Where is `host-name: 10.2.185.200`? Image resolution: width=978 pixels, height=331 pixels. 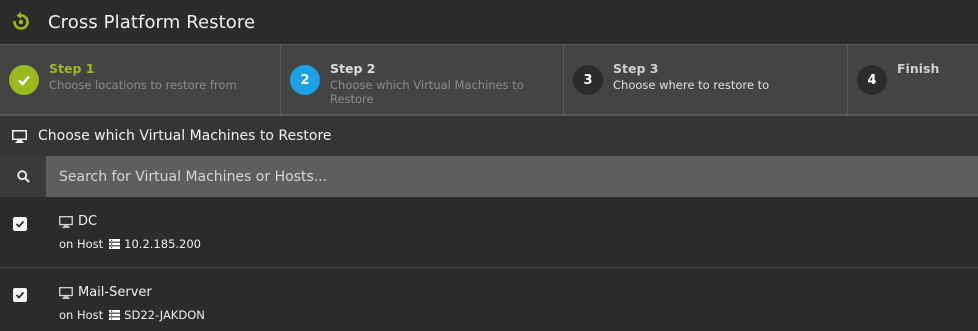
host-name: 10.2.185.200 is located at coordinates (162, 244).